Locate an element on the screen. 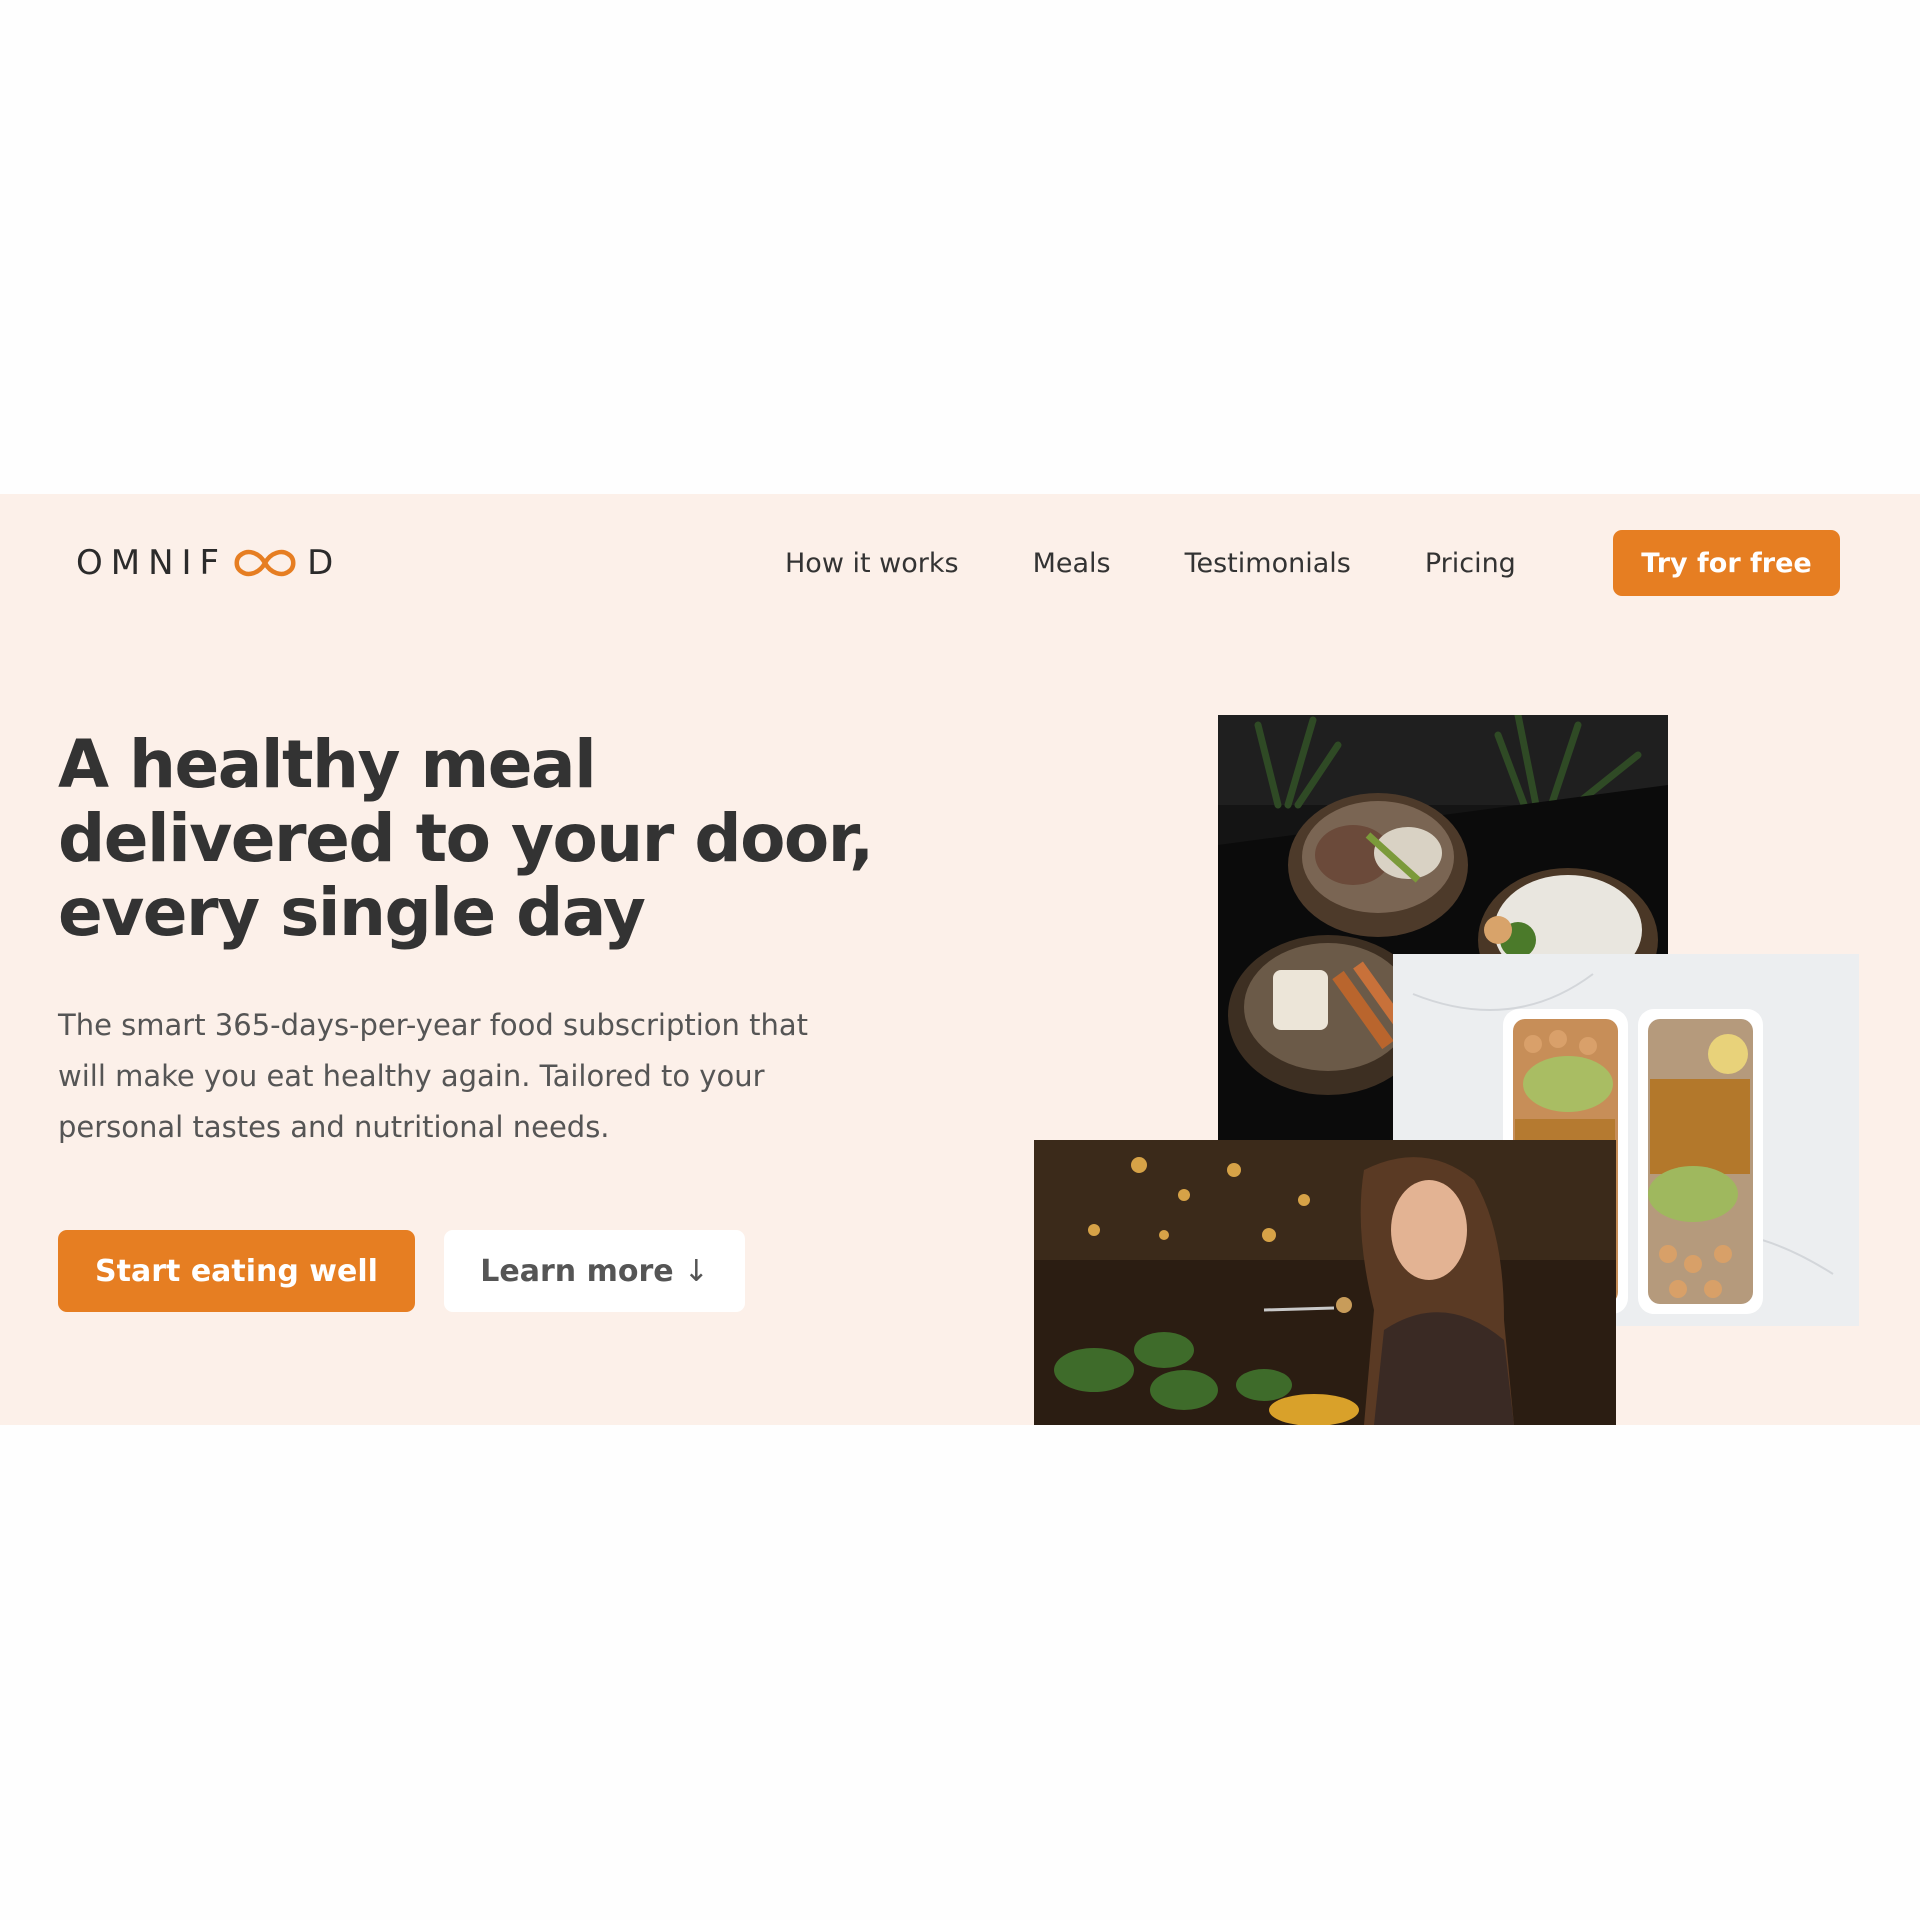 The height and width of the screenshot is (1920, 1920). main-nav: How it works Meals Testimonials Pricing is located at coordinates (1187, 563).